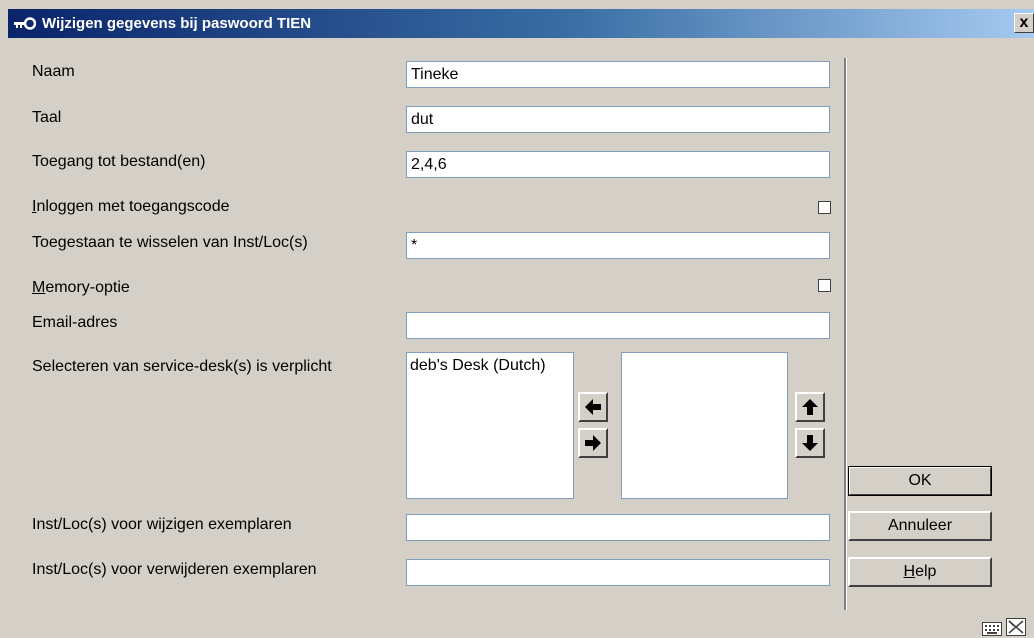  I want to click on list-item: deb's Desk (Dutch), so click(490, 366).